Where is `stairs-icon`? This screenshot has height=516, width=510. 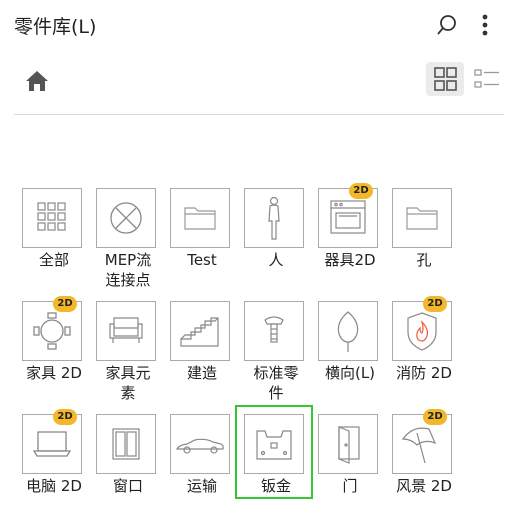 stairs-icon is located at coordinates (200, 331).